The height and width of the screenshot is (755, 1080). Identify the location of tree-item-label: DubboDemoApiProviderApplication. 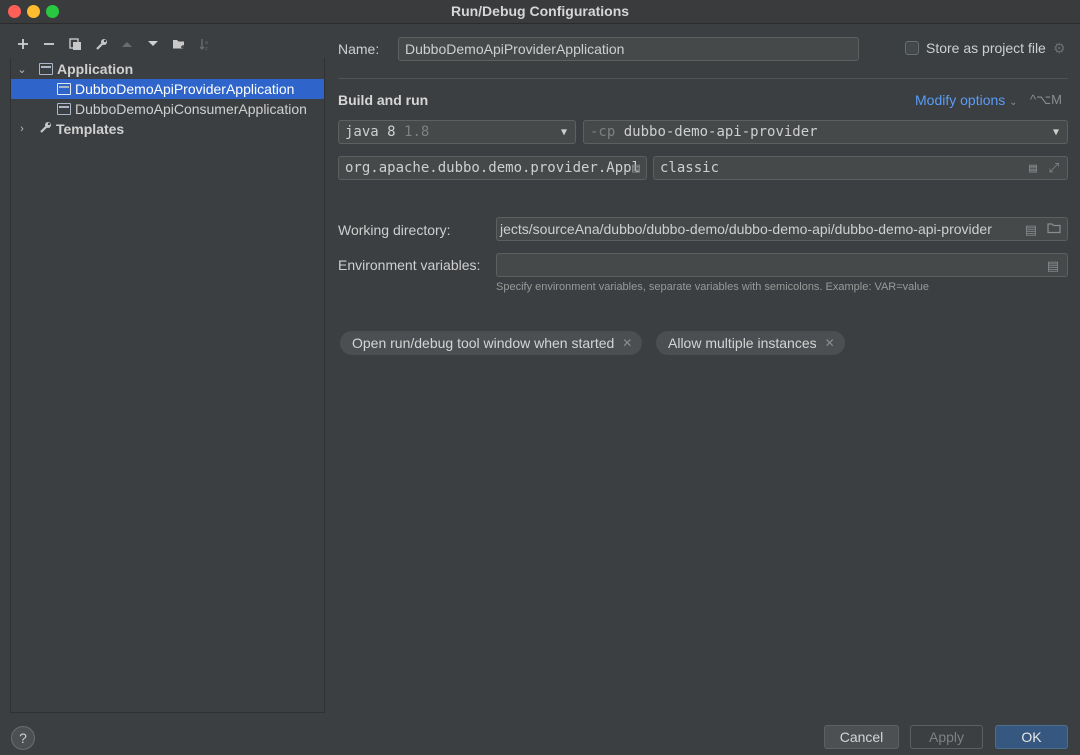
(185, 89).